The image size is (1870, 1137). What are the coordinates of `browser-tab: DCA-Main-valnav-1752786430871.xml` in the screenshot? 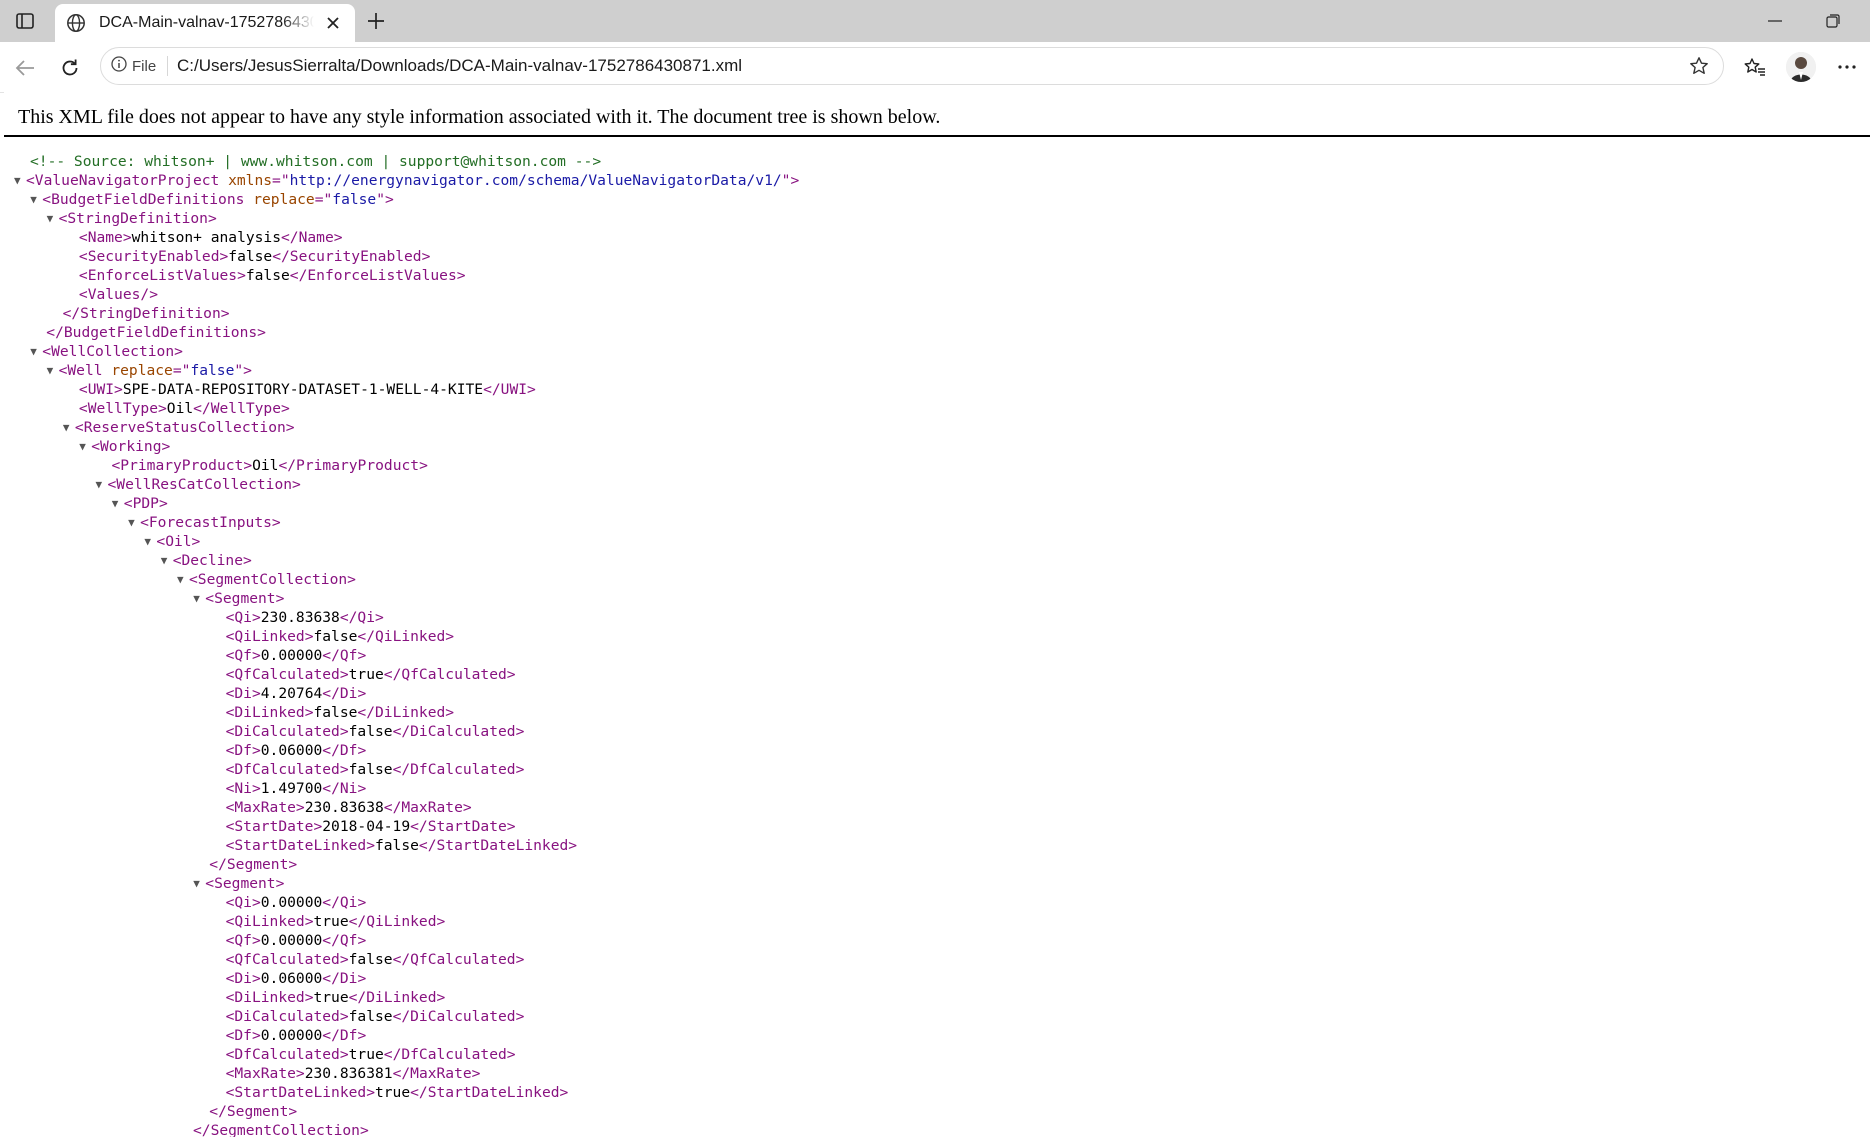 It's located at (205, 23).